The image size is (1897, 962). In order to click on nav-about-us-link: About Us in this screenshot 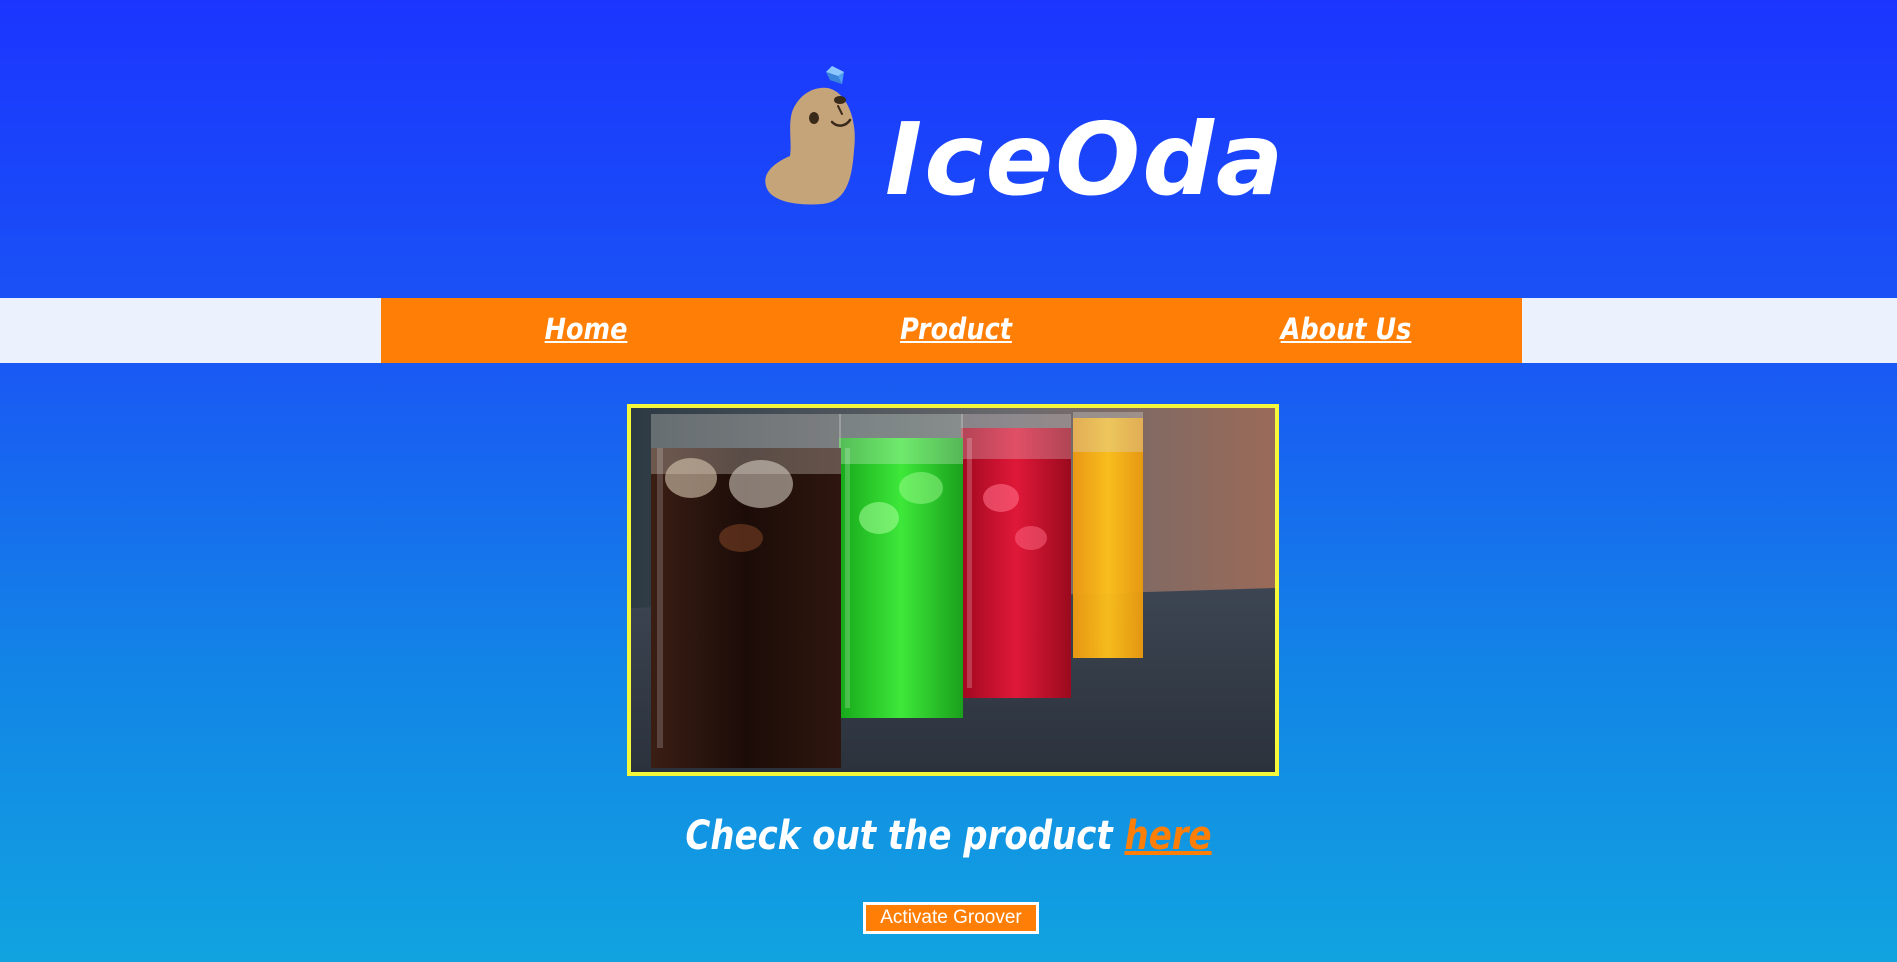, I will do `click(1346, 330)`.